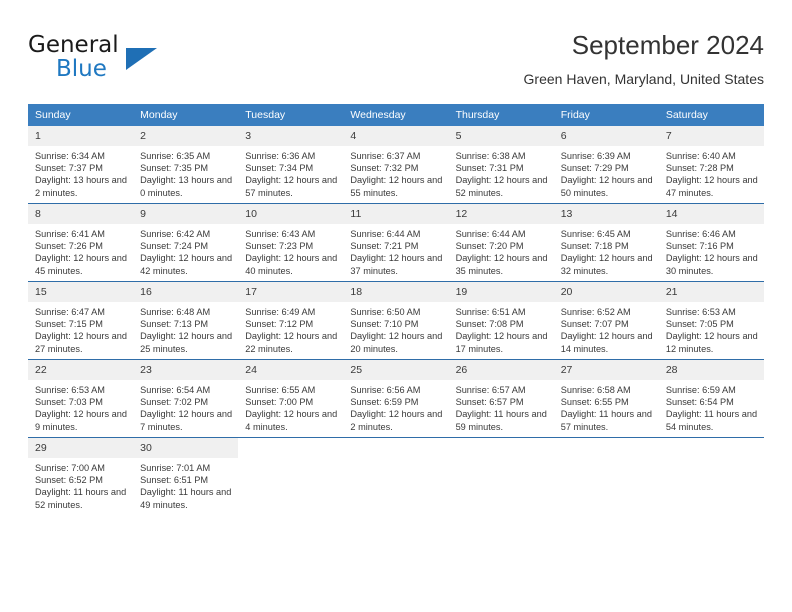 The width and height of the screenshot is (792, 612). What do you see at coordinates (489, 324) in the screenshot?
I see `sunset-text: Sunset: 7:08 PM` at bounding box center [489, 324].